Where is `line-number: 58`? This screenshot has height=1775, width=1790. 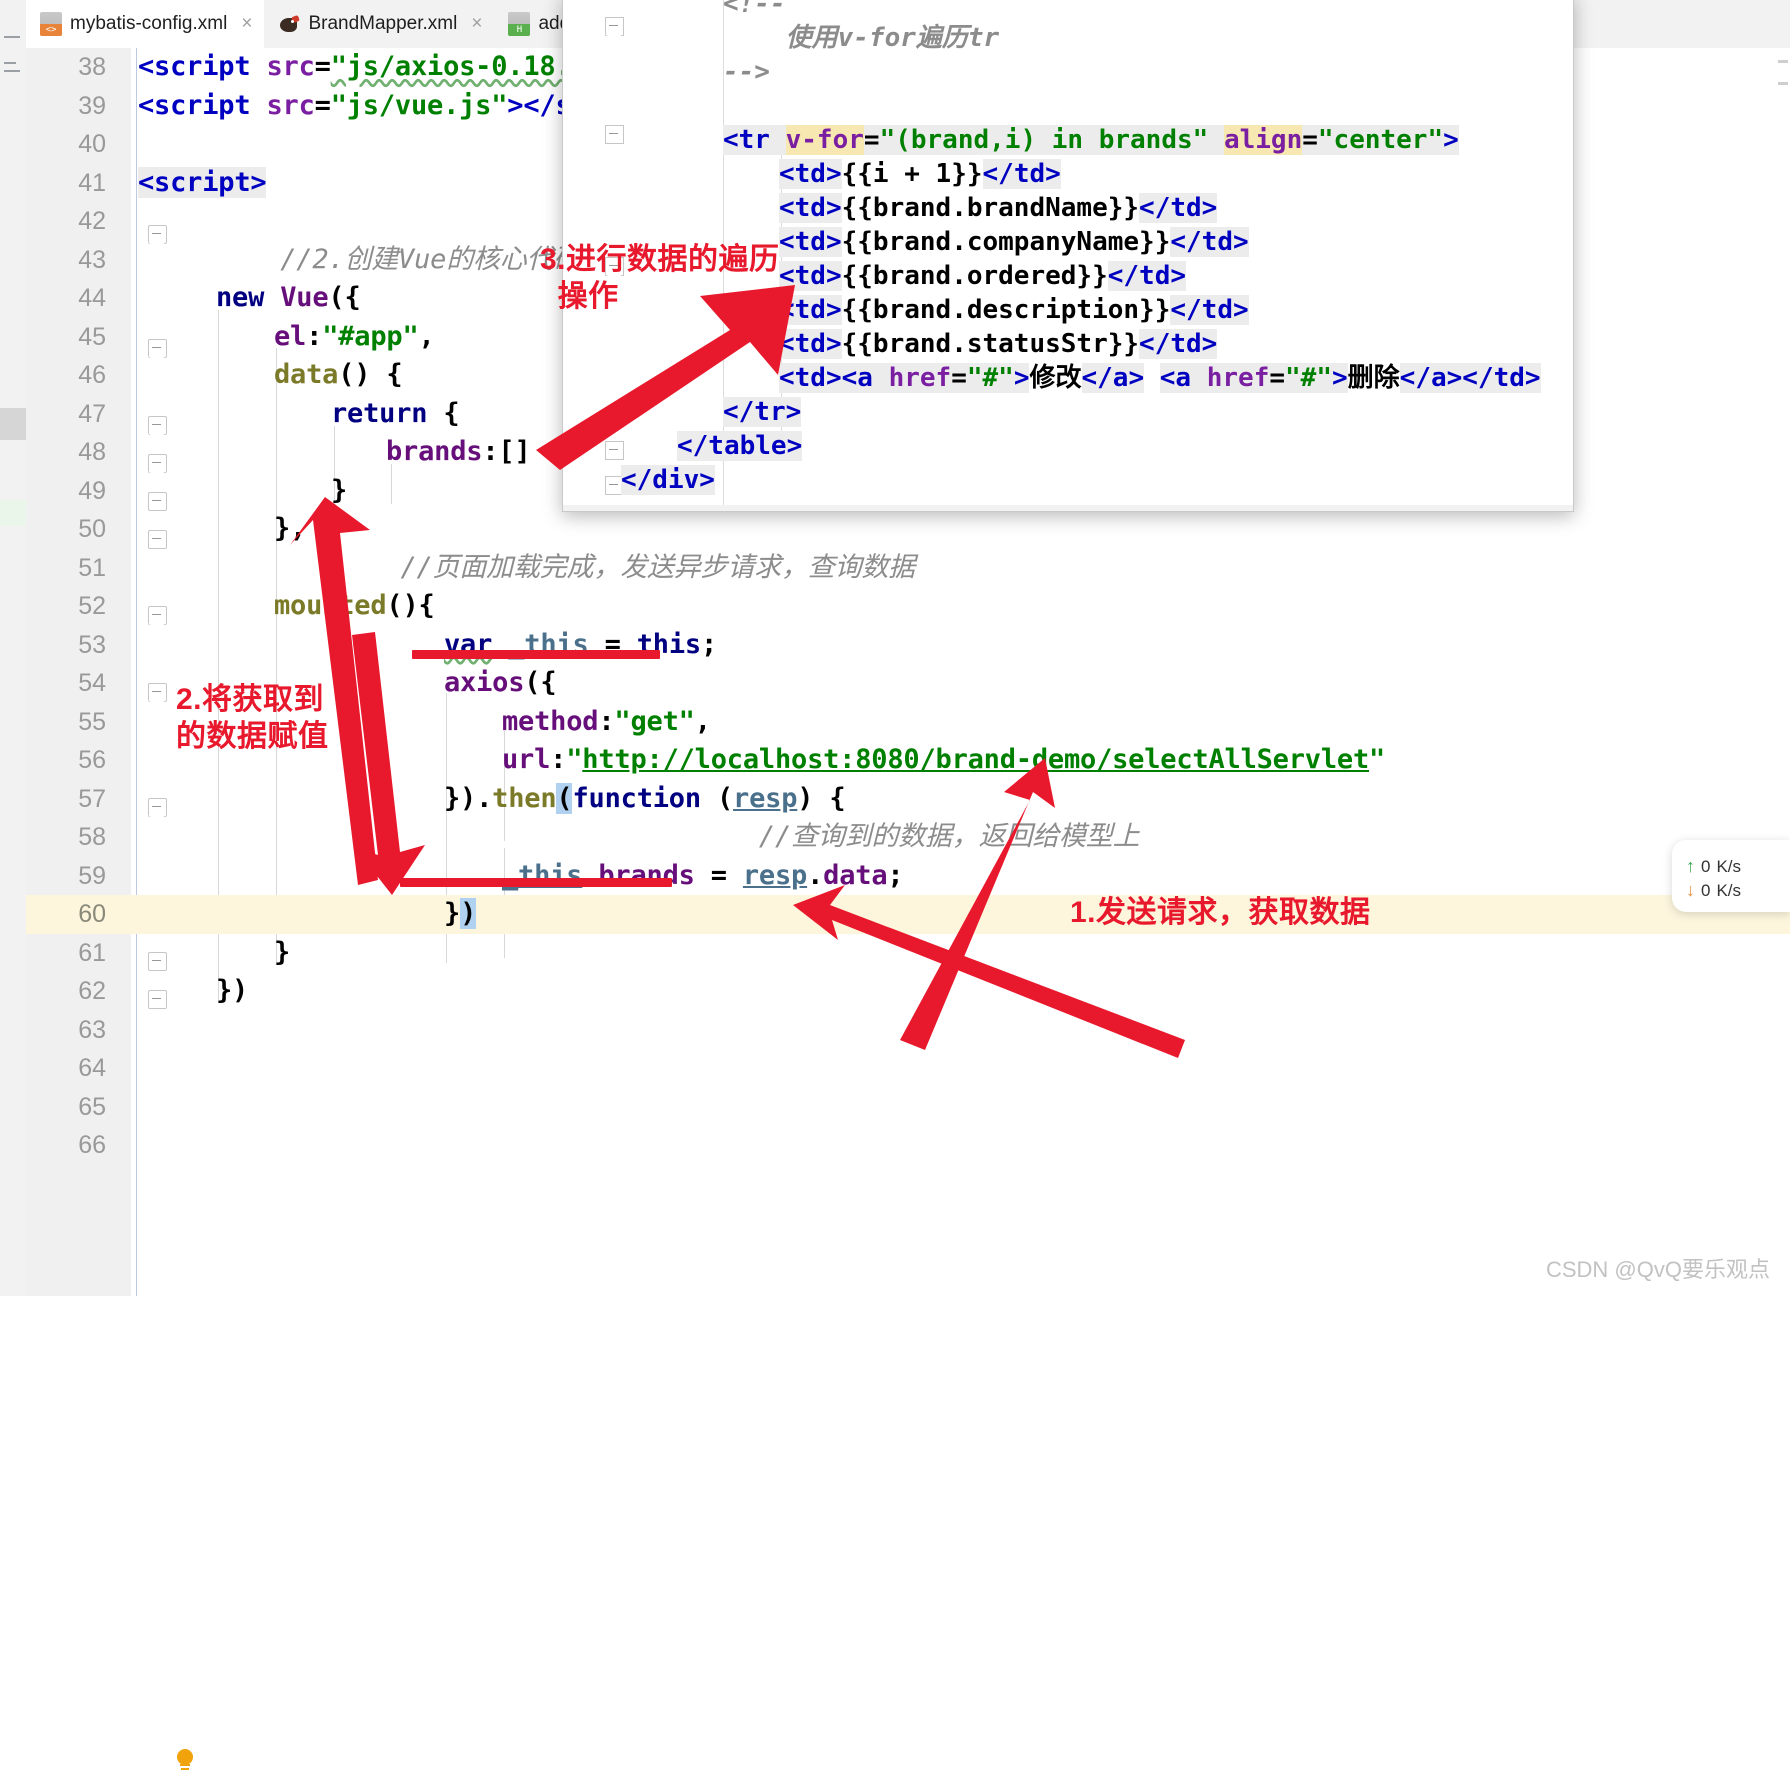 line-number: 58 is located at coordinates (92, 837).